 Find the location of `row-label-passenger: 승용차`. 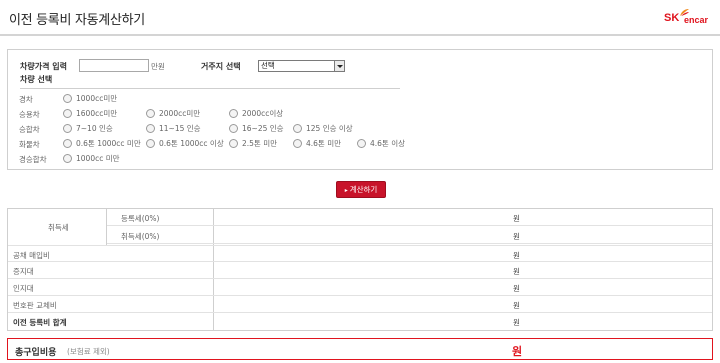

row-label-passenger: 승용차 is located at coordinates (29, 114).